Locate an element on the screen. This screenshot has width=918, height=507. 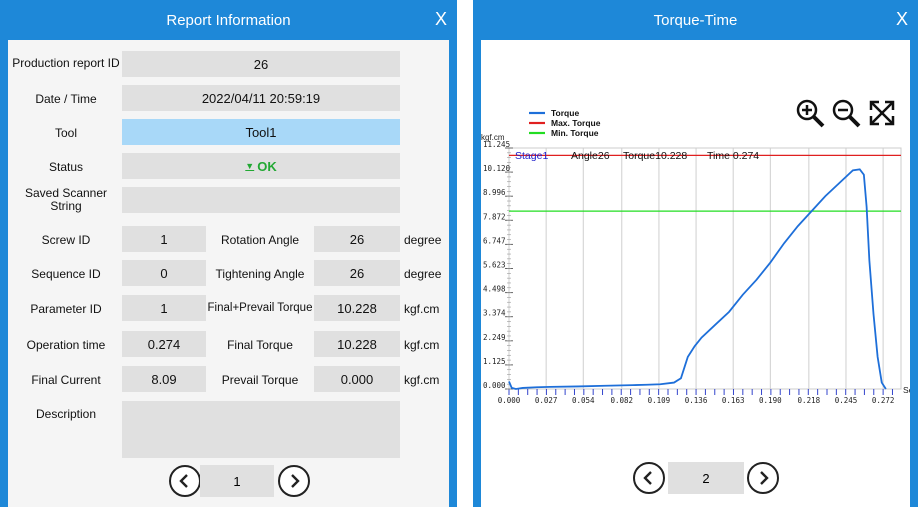
x-axis-label: Sec is located at coordinates (906, 390).